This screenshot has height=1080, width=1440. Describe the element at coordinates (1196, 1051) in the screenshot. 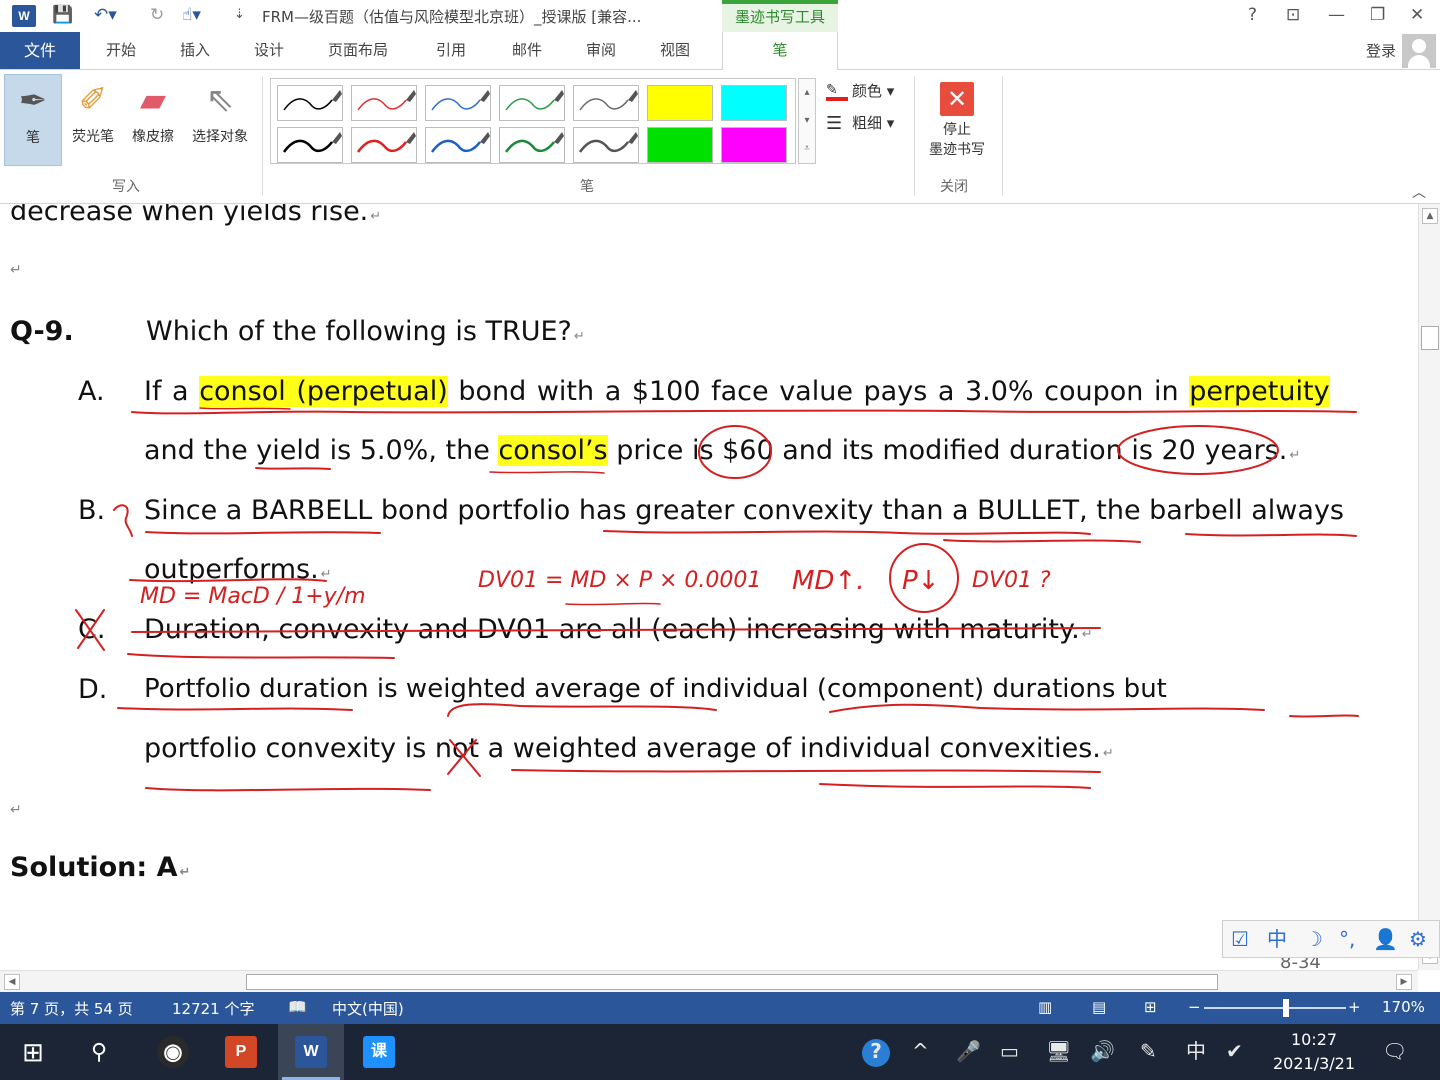

I see `input-method-indicator: 中` at that location.